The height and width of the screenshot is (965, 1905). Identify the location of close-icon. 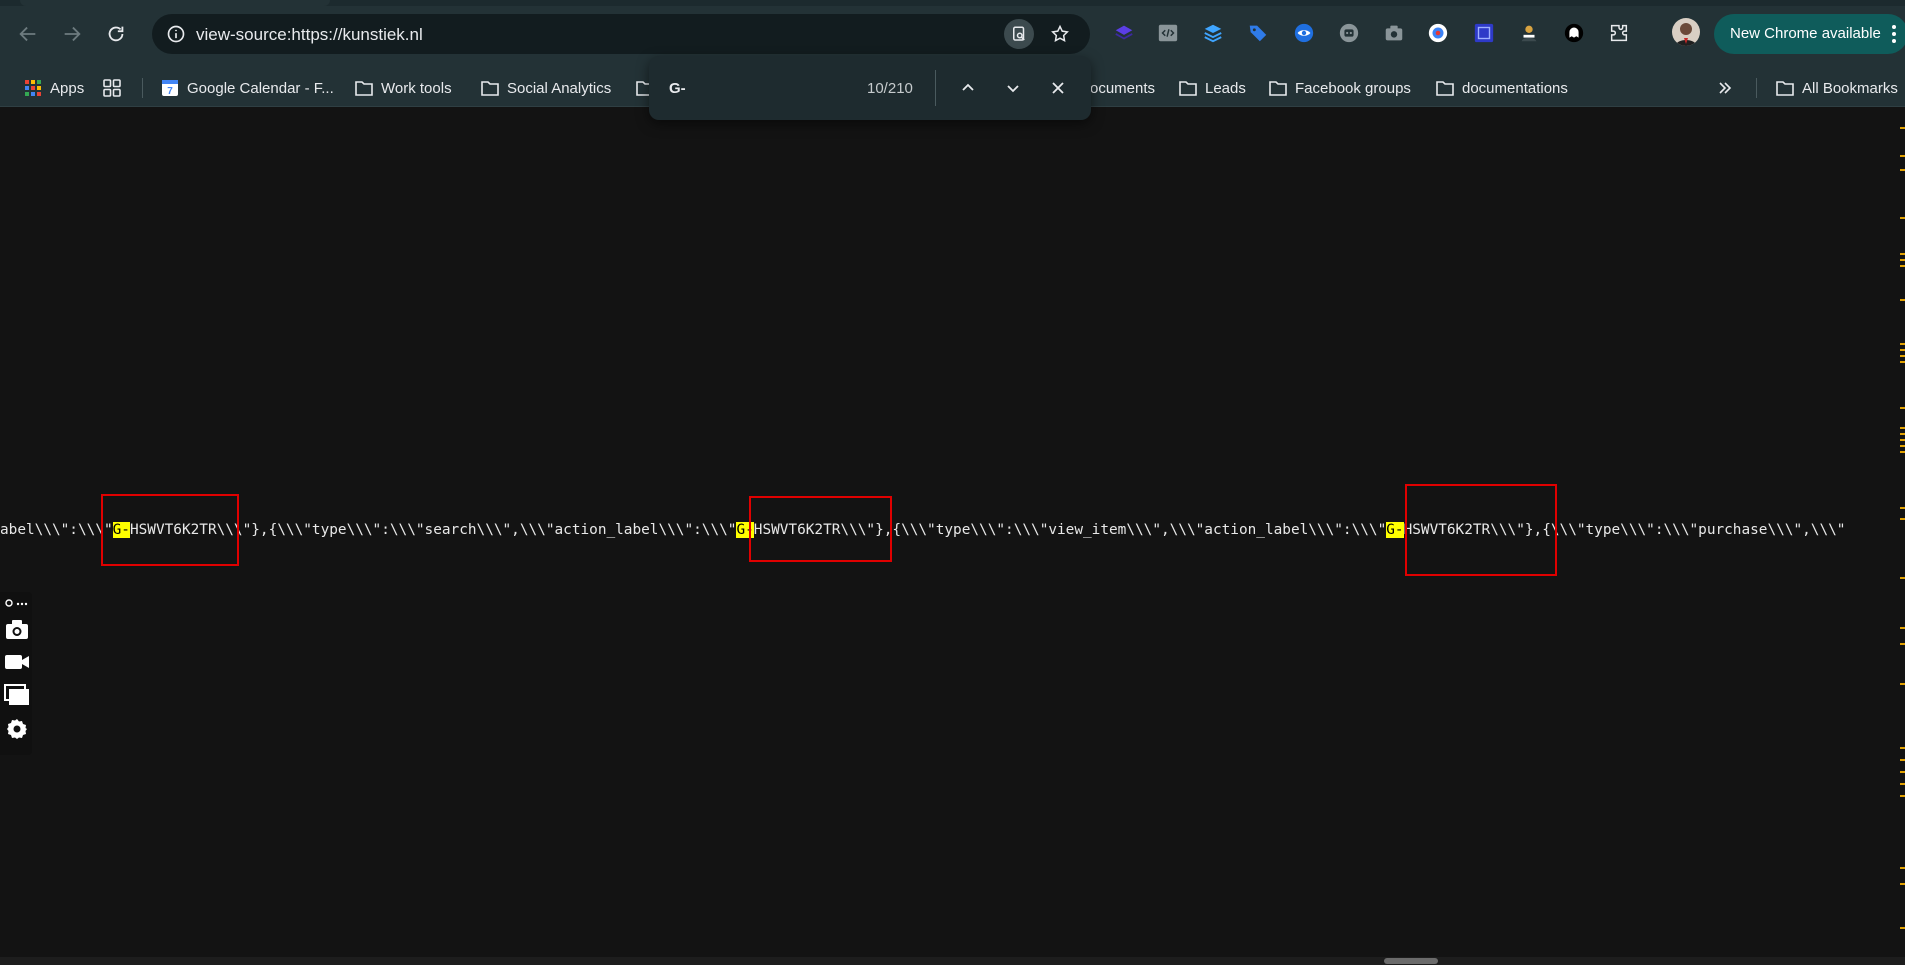
(1058, 88).